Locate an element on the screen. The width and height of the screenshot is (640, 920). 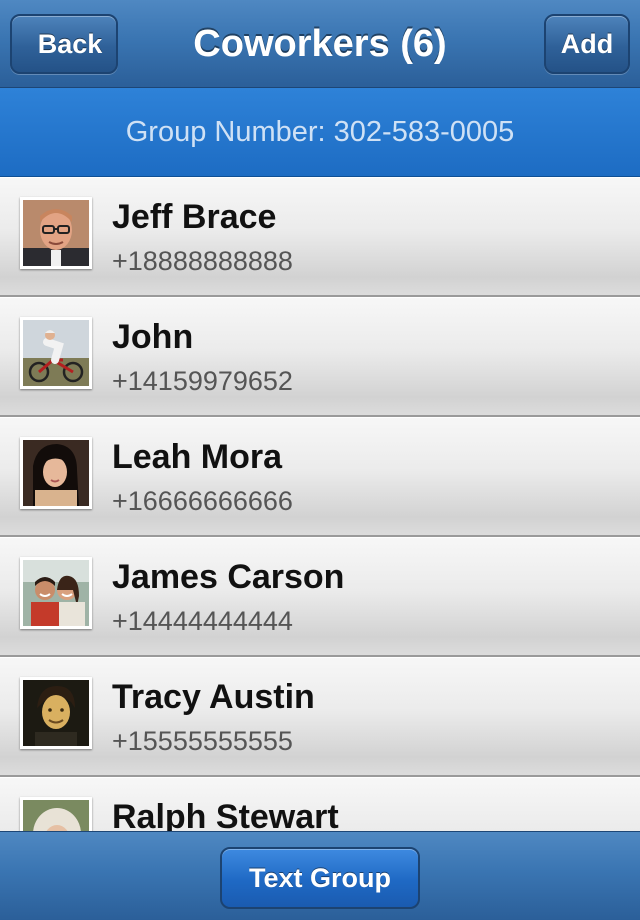
text-group-button: Text Group is located at coordinates (320, 878).